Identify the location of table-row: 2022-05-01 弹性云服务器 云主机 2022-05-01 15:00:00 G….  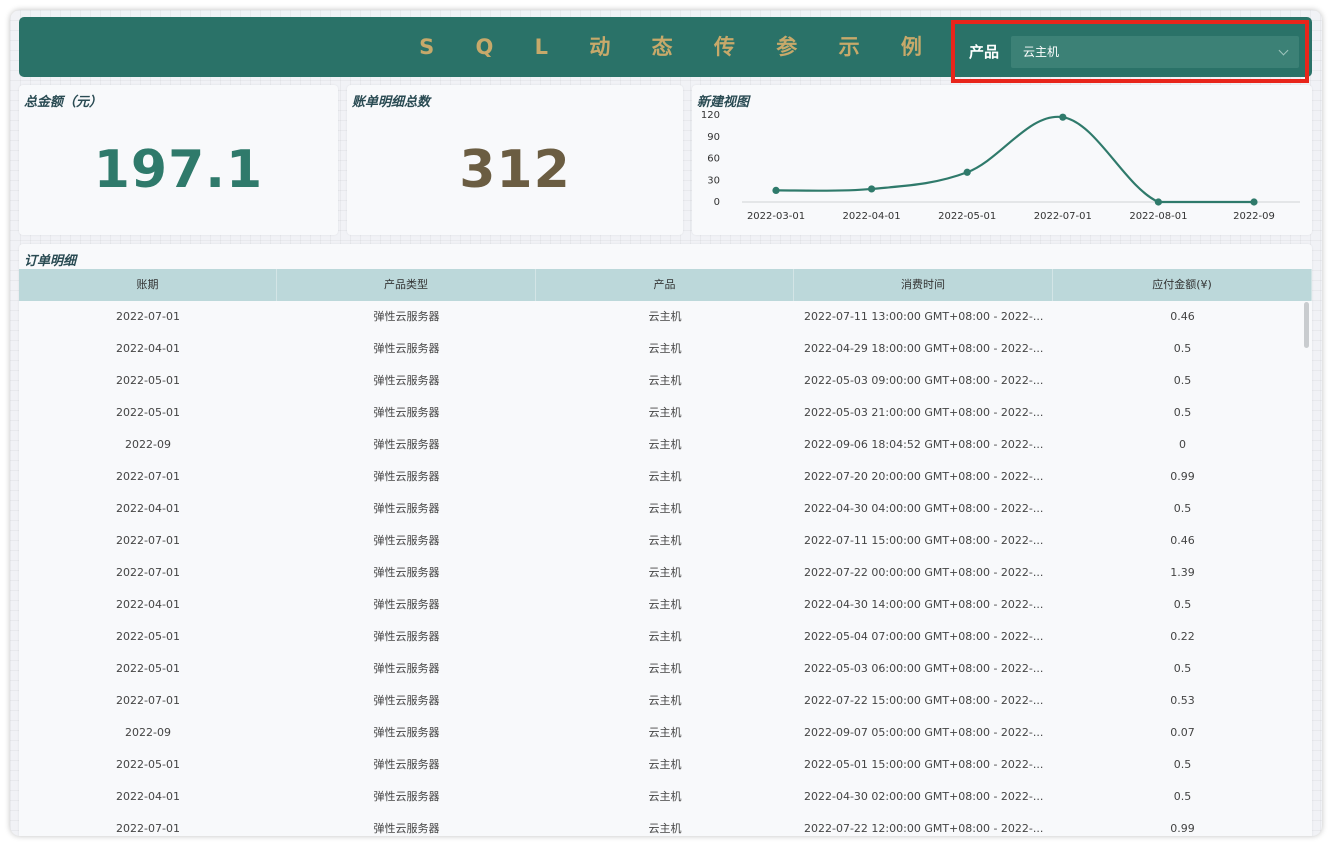
(665, 765).